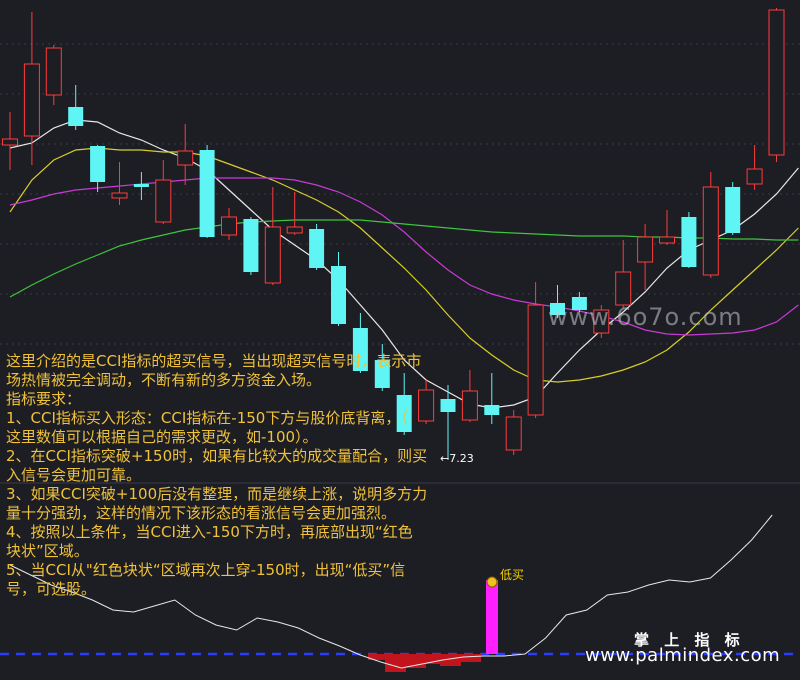 The image size is (800, 680). I want to click on buy-signal-bar, so click(492, 617).